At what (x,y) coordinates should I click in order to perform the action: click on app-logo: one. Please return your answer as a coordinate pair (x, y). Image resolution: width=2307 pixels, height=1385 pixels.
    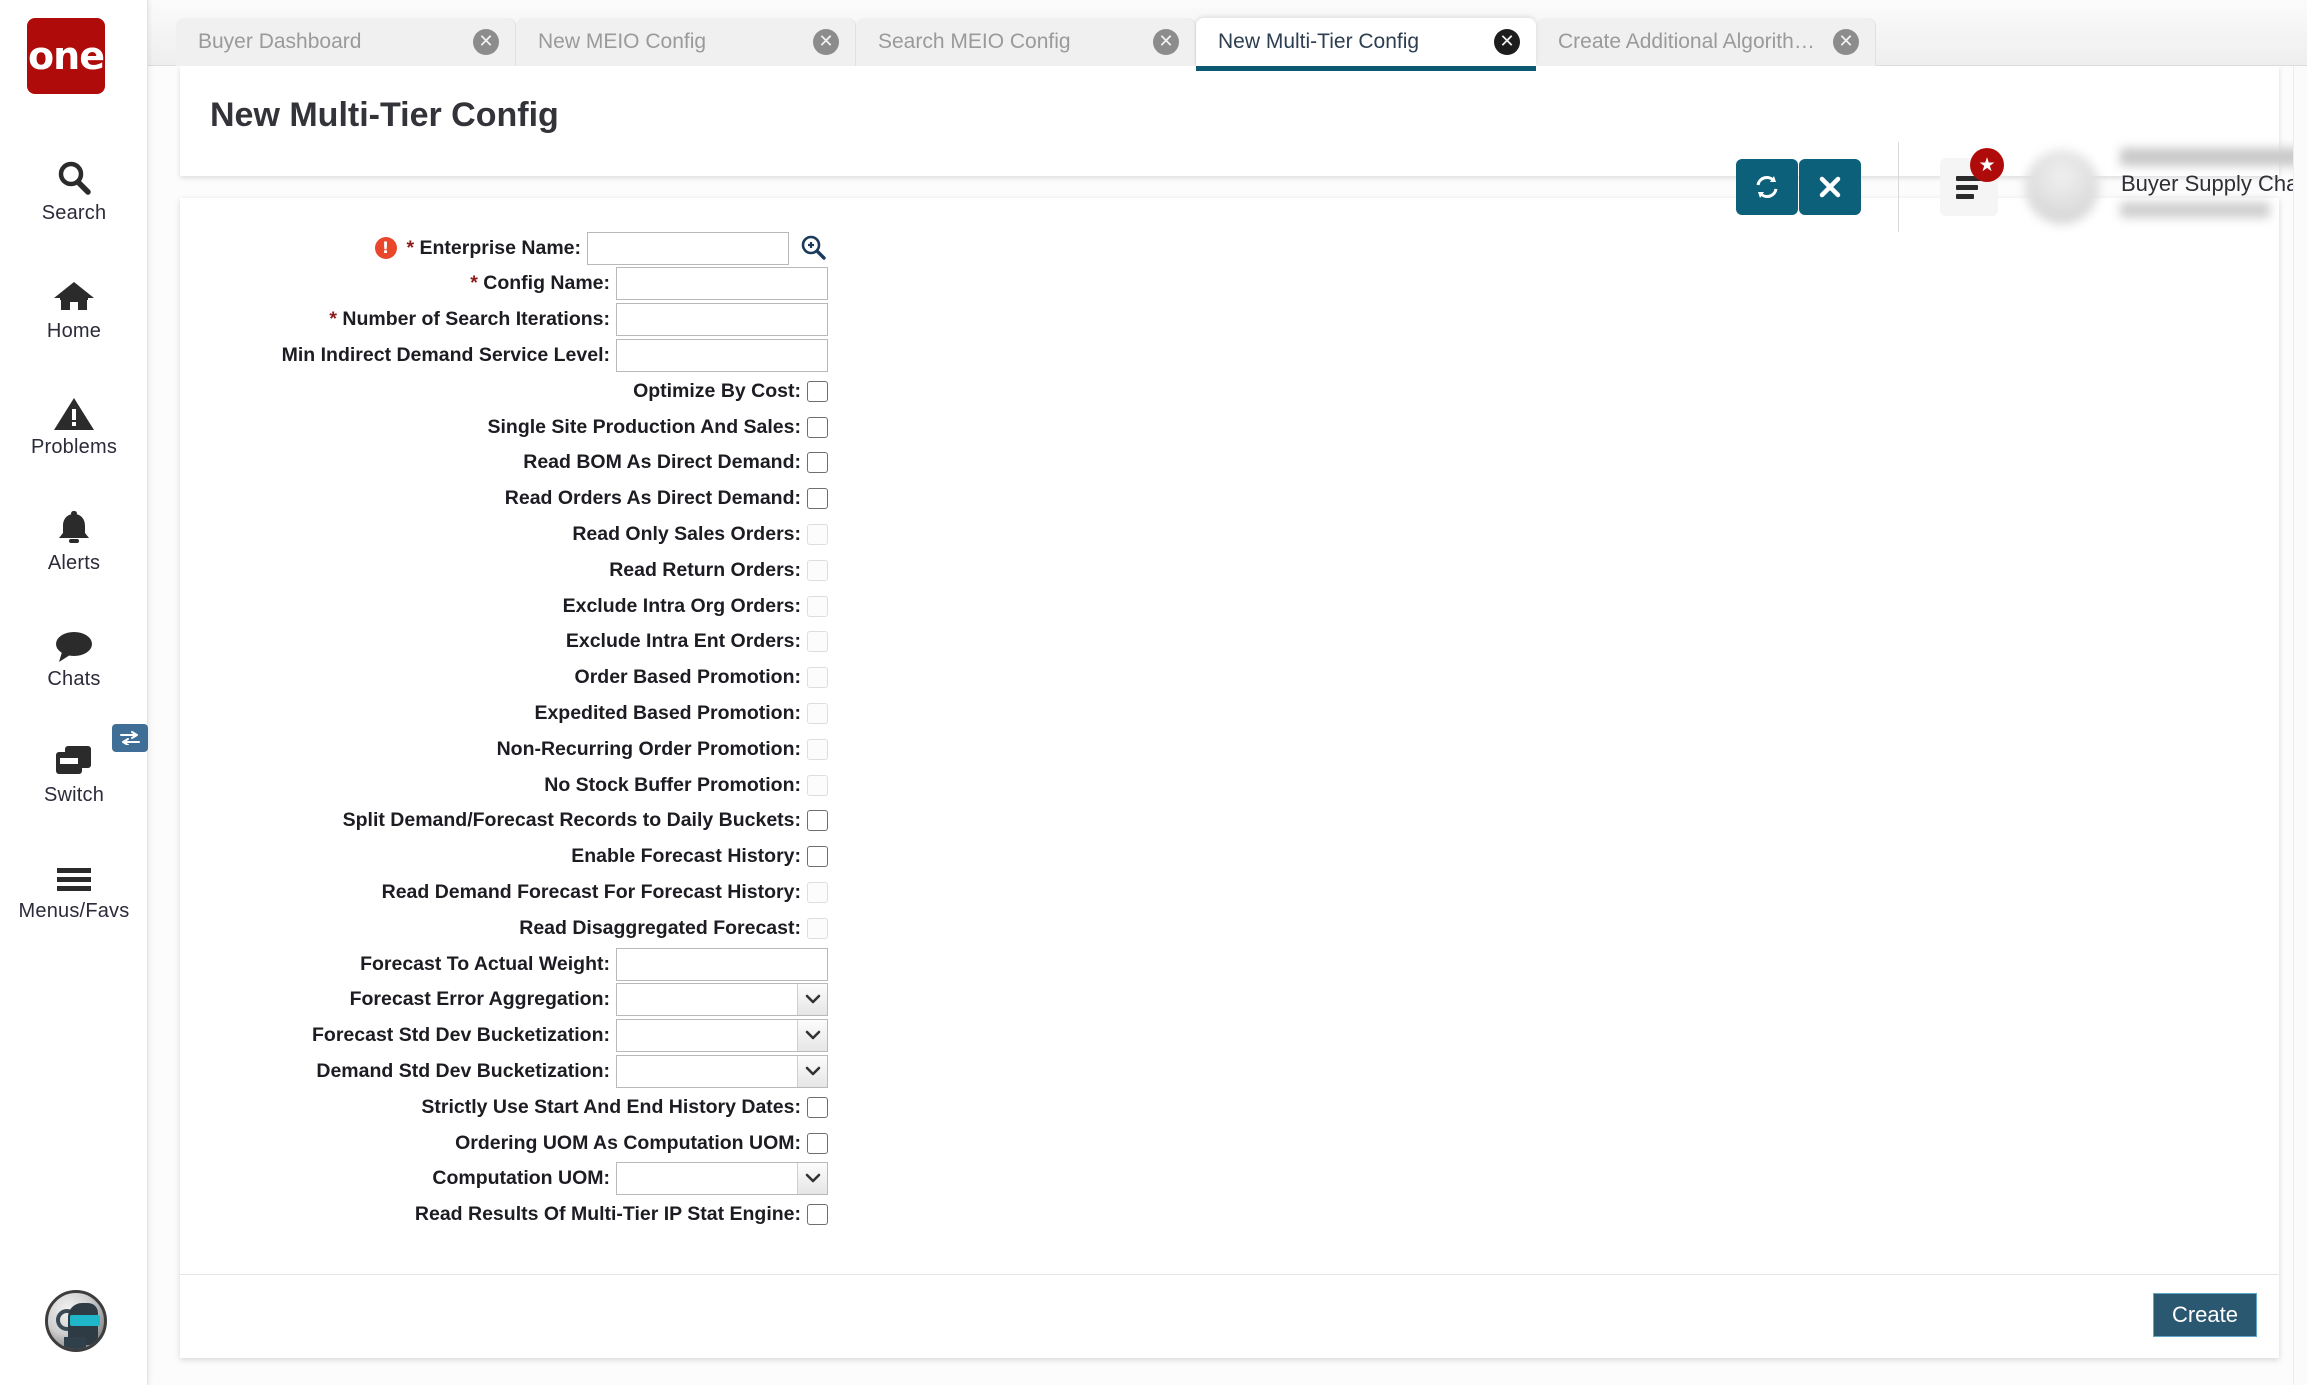
    Looking at the image, I should click on (66, 56).